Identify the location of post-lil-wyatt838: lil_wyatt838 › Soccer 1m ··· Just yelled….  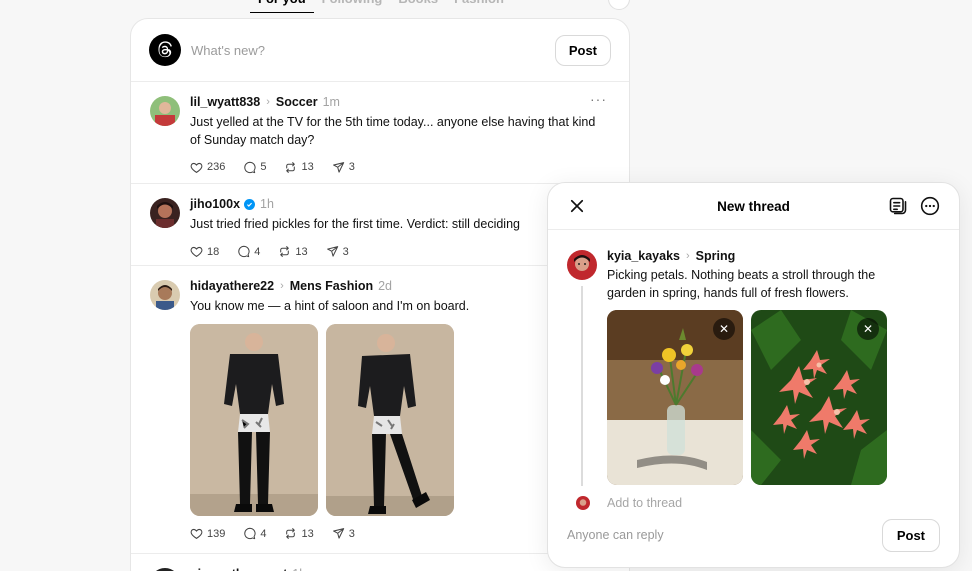
(380, 133).